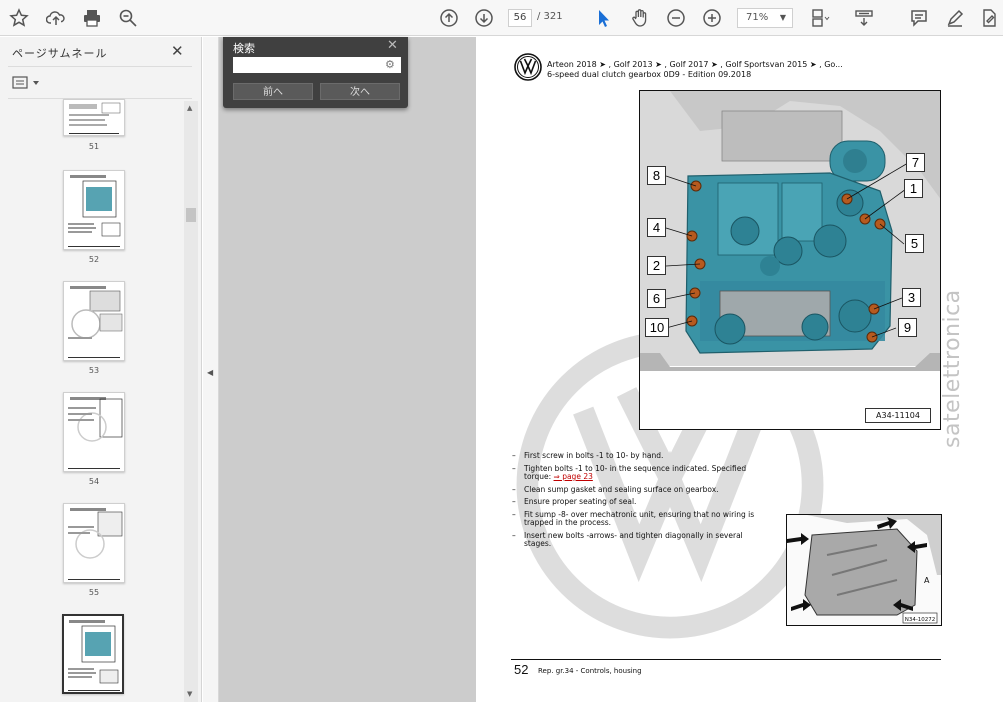 The height and width of the screenshot is (702, 1003). Describe the element at coordinates (656, 227) in the screenshot. I see `callout-label: 4` at that location.